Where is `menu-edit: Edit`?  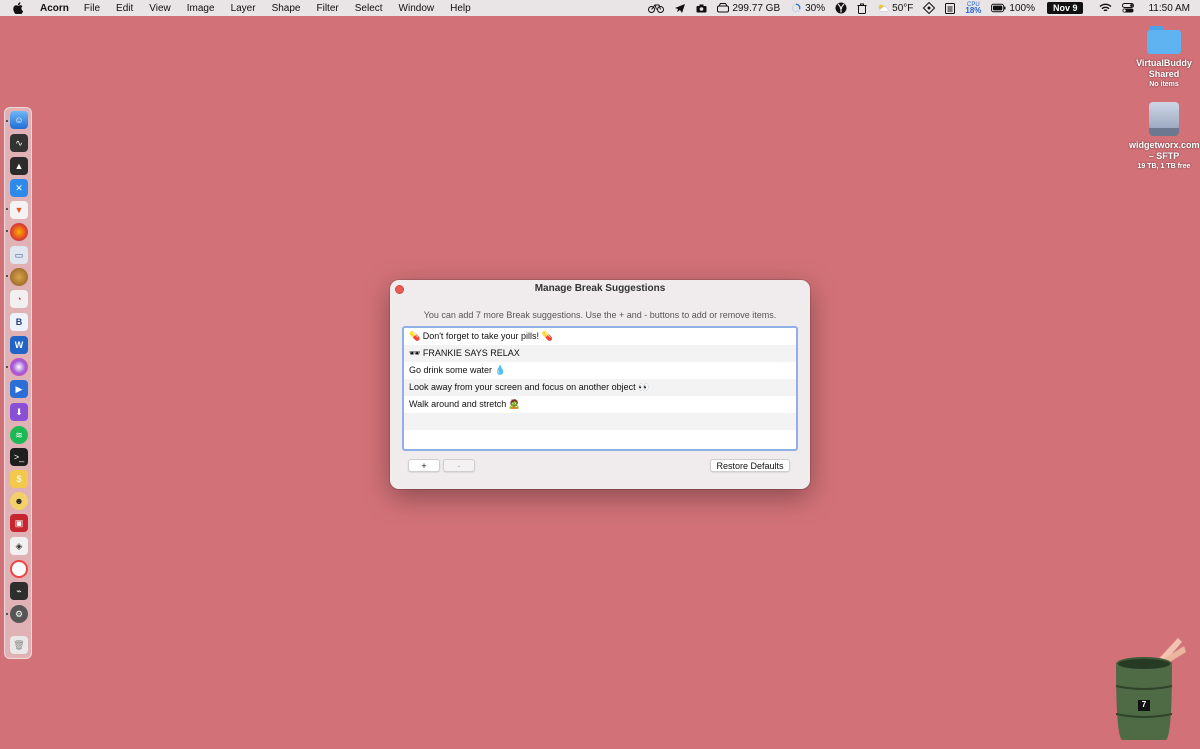
menu-edit: Edit is located at coordinates (124, 8).